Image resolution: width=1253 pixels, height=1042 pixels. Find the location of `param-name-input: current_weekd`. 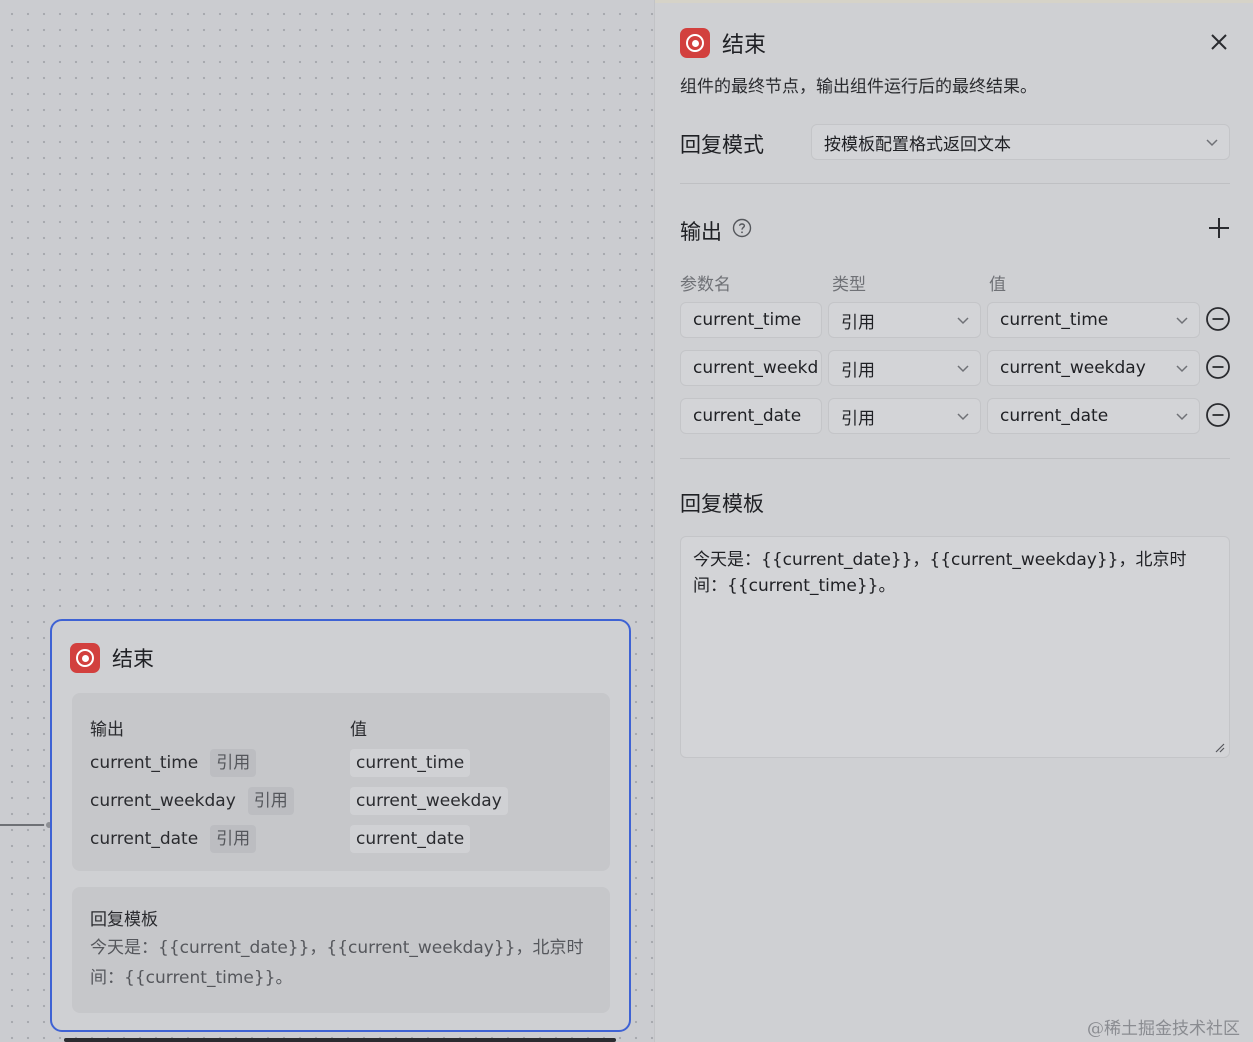

param-name-input: current_weekd is located at coordinates (751, 368).